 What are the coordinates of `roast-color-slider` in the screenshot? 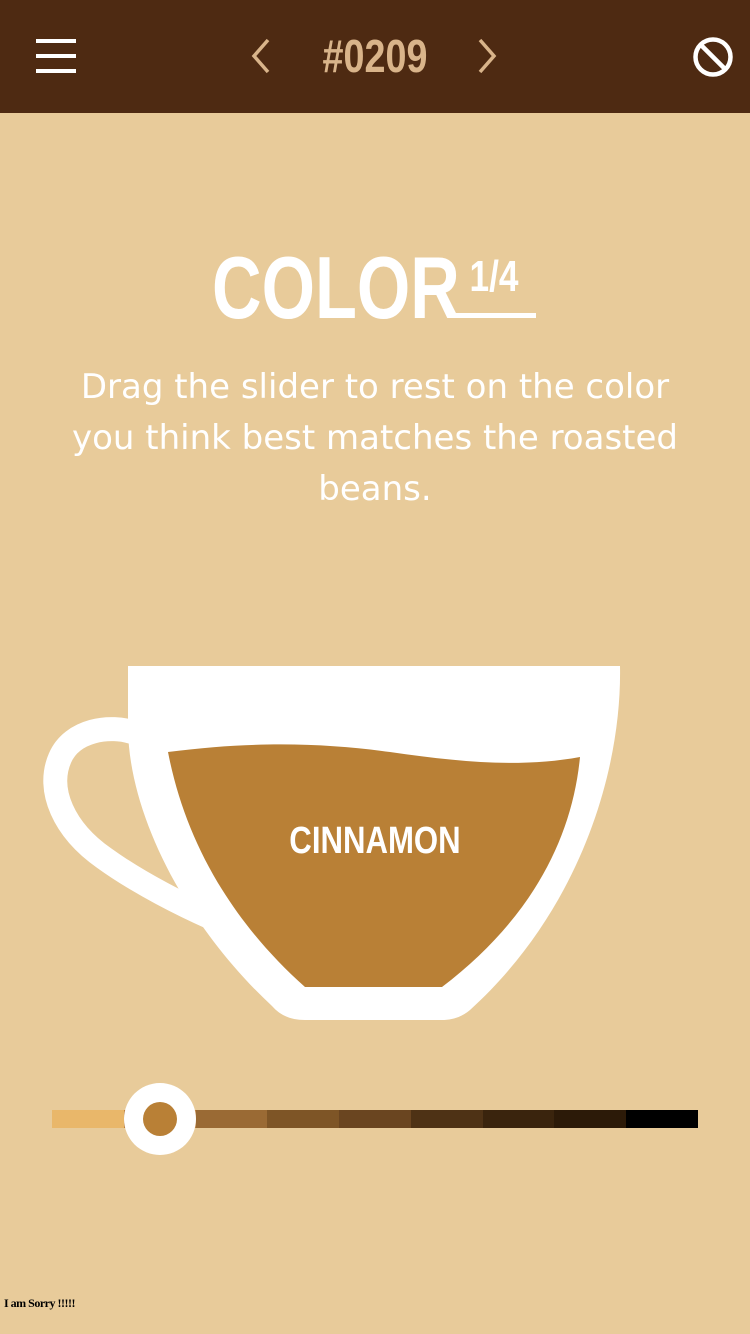 It's located at (375, 1119).